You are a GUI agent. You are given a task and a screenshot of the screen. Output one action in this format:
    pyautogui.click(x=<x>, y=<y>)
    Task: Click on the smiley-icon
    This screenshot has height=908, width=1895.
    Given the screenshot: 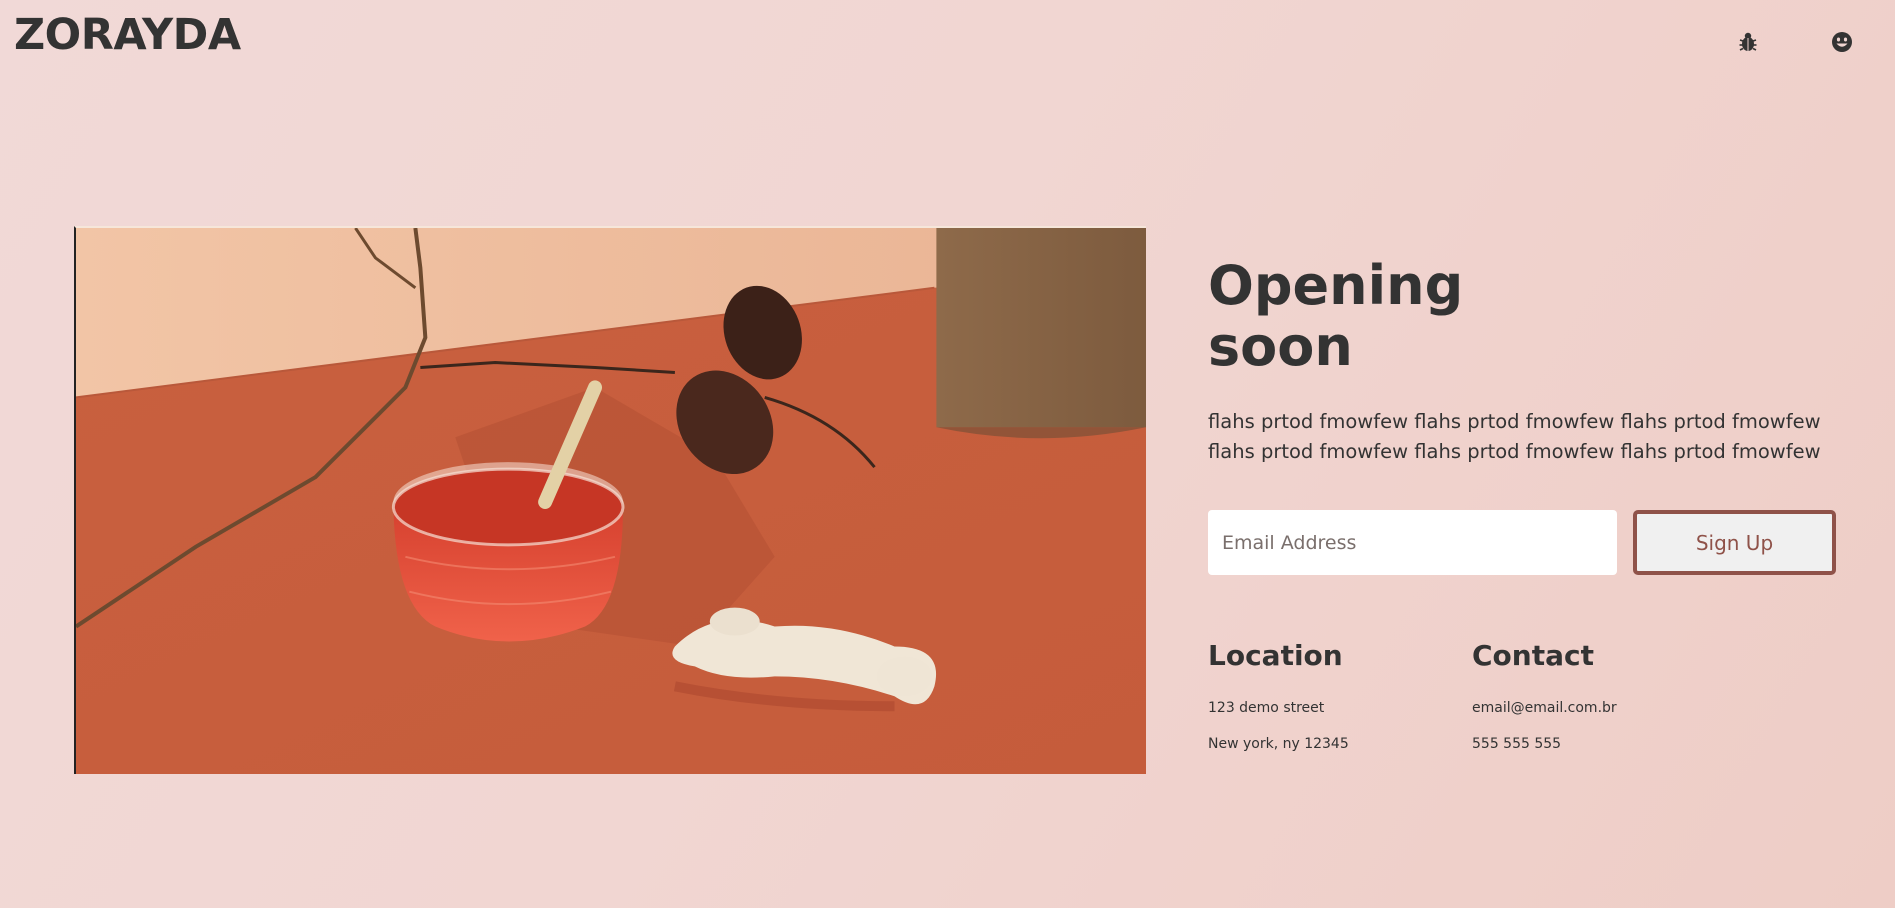 What is the action you would take?
    pyautogui.click(x=1842, y=42)
    